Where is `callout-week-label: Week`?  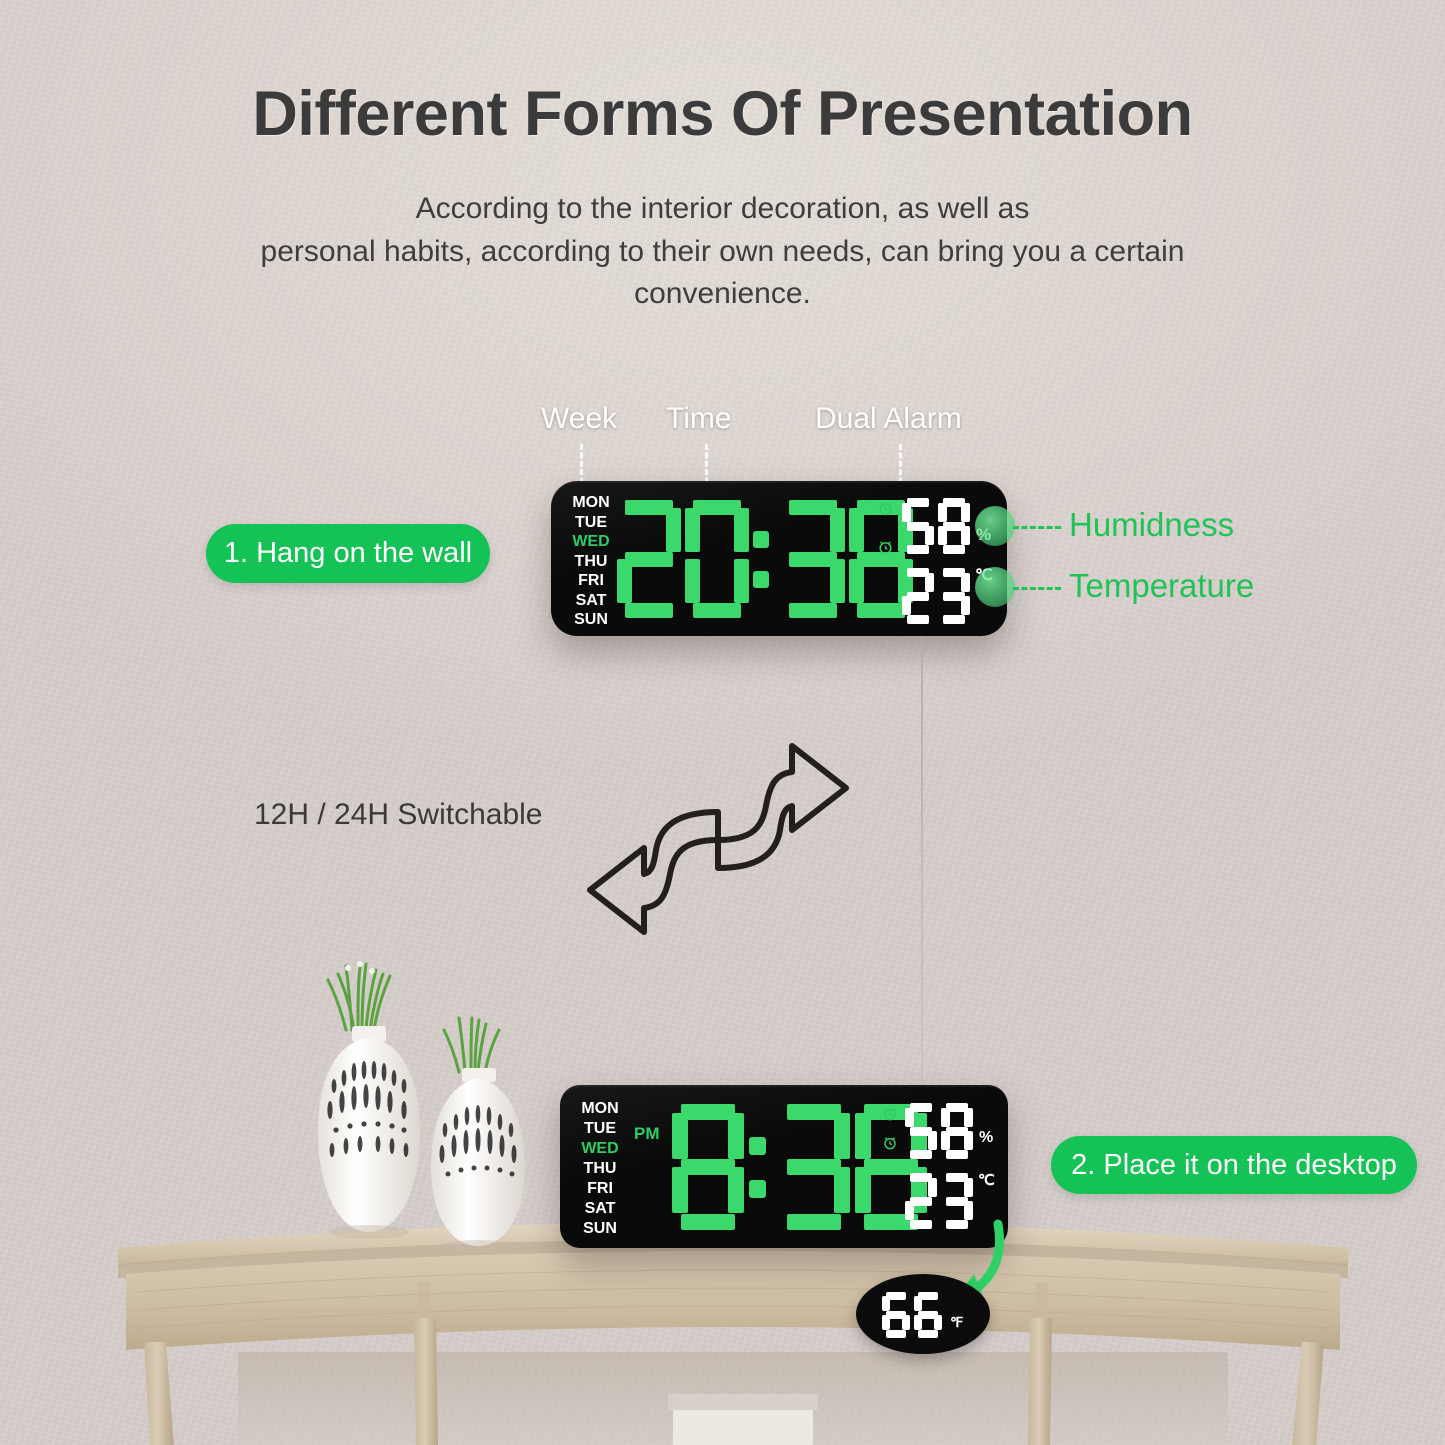 callout-week-label: Week is located at coordinates (579, 418).